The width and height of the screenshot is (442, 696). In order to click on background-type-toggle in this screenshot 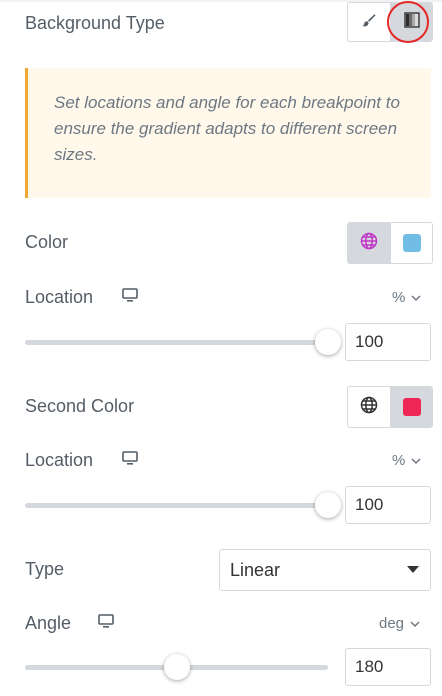, I will do `click(390, 22)`.